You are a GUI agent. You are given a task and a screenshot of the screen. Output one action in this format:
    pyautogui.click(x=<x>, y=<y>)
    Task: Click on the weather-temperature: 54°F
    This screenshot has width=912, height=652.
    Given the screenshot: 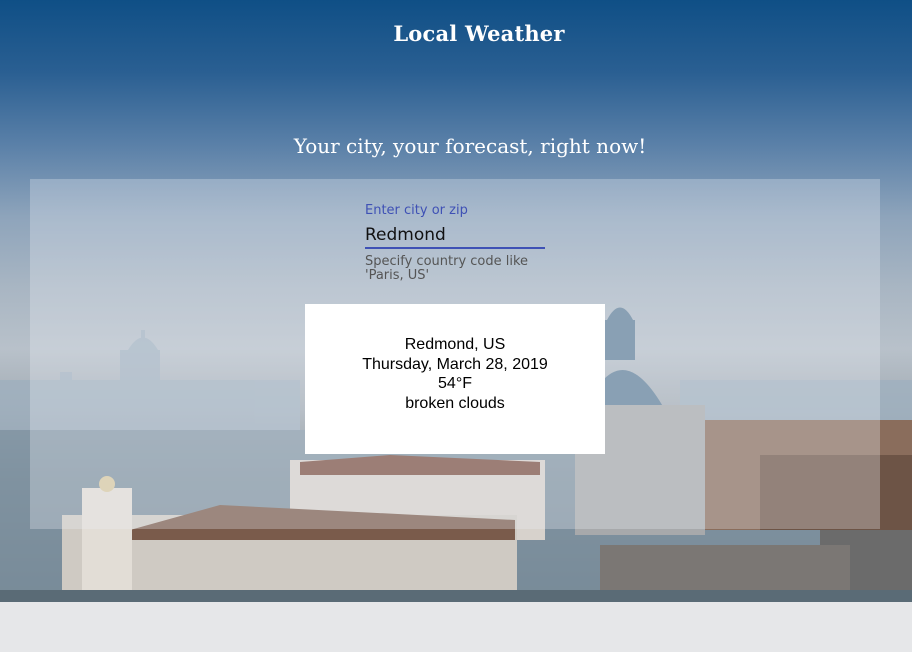 What is the action you would take?
    pyautogui.click(x=455, y=383)
    